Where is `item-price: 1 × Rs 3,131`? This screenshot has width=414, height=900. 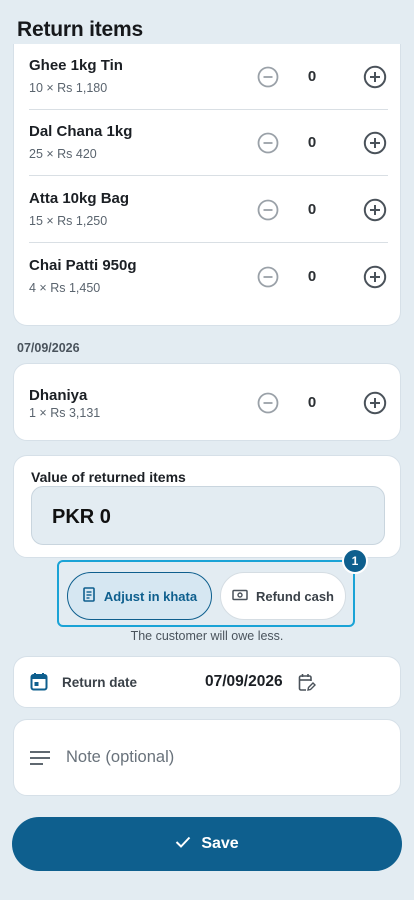
item-price: 1 × Rs 3,131 is located at coordinates (65, 413).